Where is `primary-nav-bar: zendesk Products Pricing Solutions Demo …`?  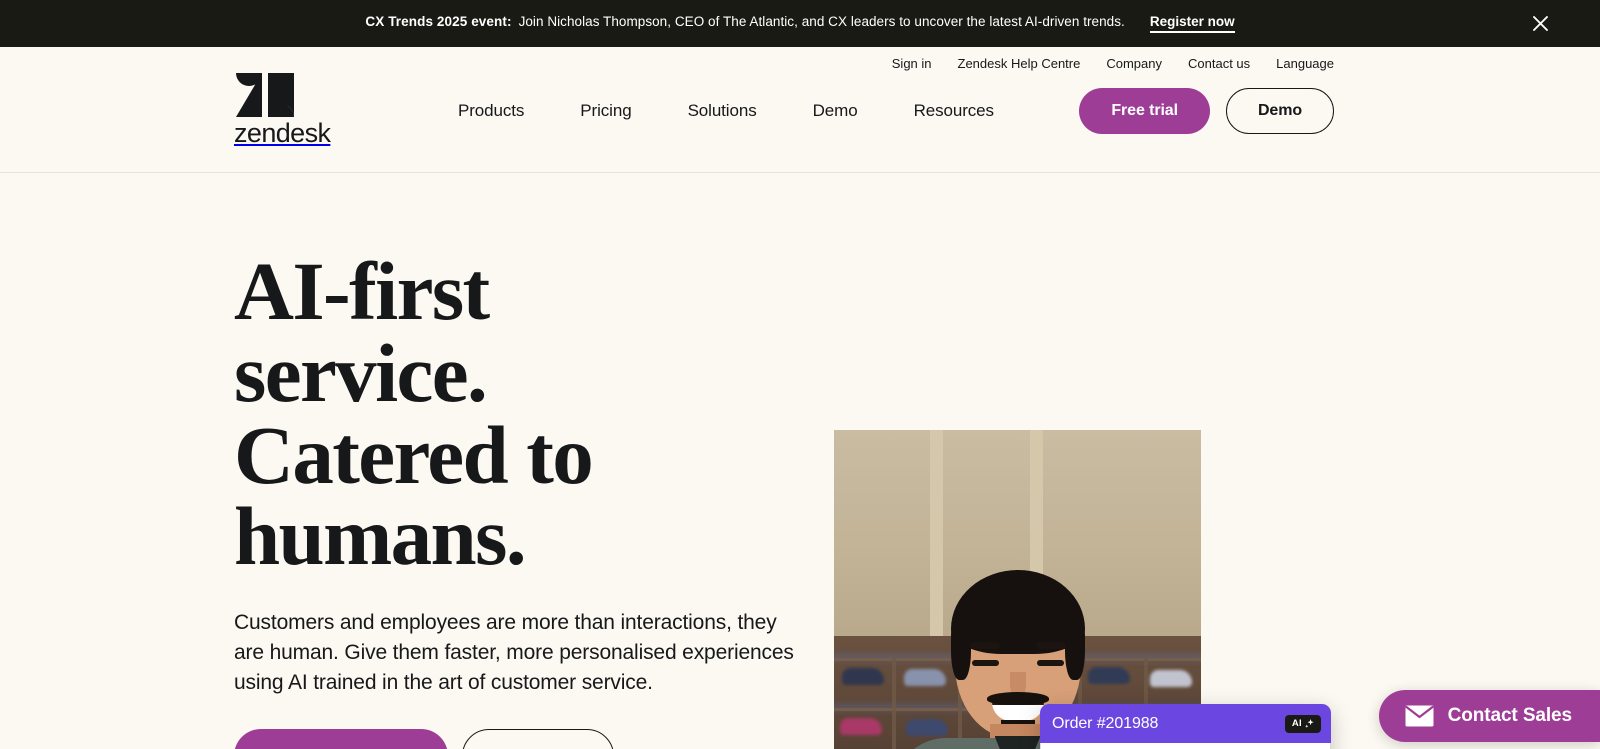
primary-nav-bar: zendesk Products Pricing Solutions Demo … is located at coordinates (800, 111).